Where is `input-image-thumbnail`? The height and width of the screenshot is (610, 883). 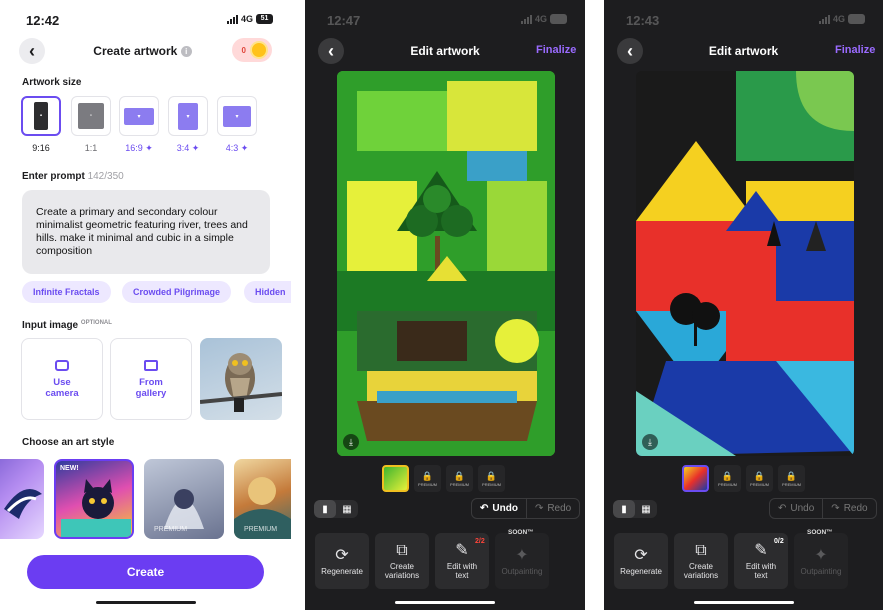
input-image-thumbnail is located at coordinates (241, 379).